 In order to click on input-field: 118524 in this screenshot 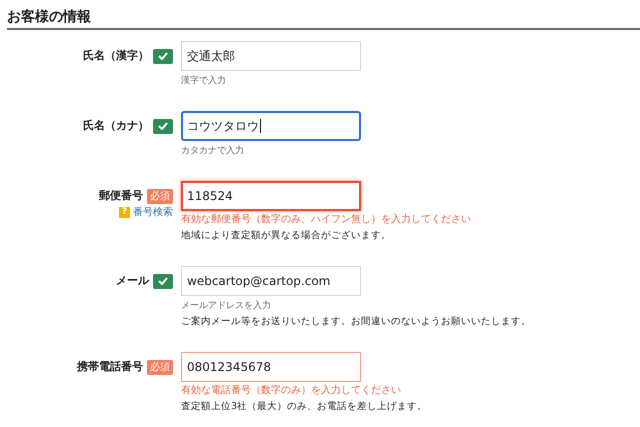, I will do `click(271, 196)`.